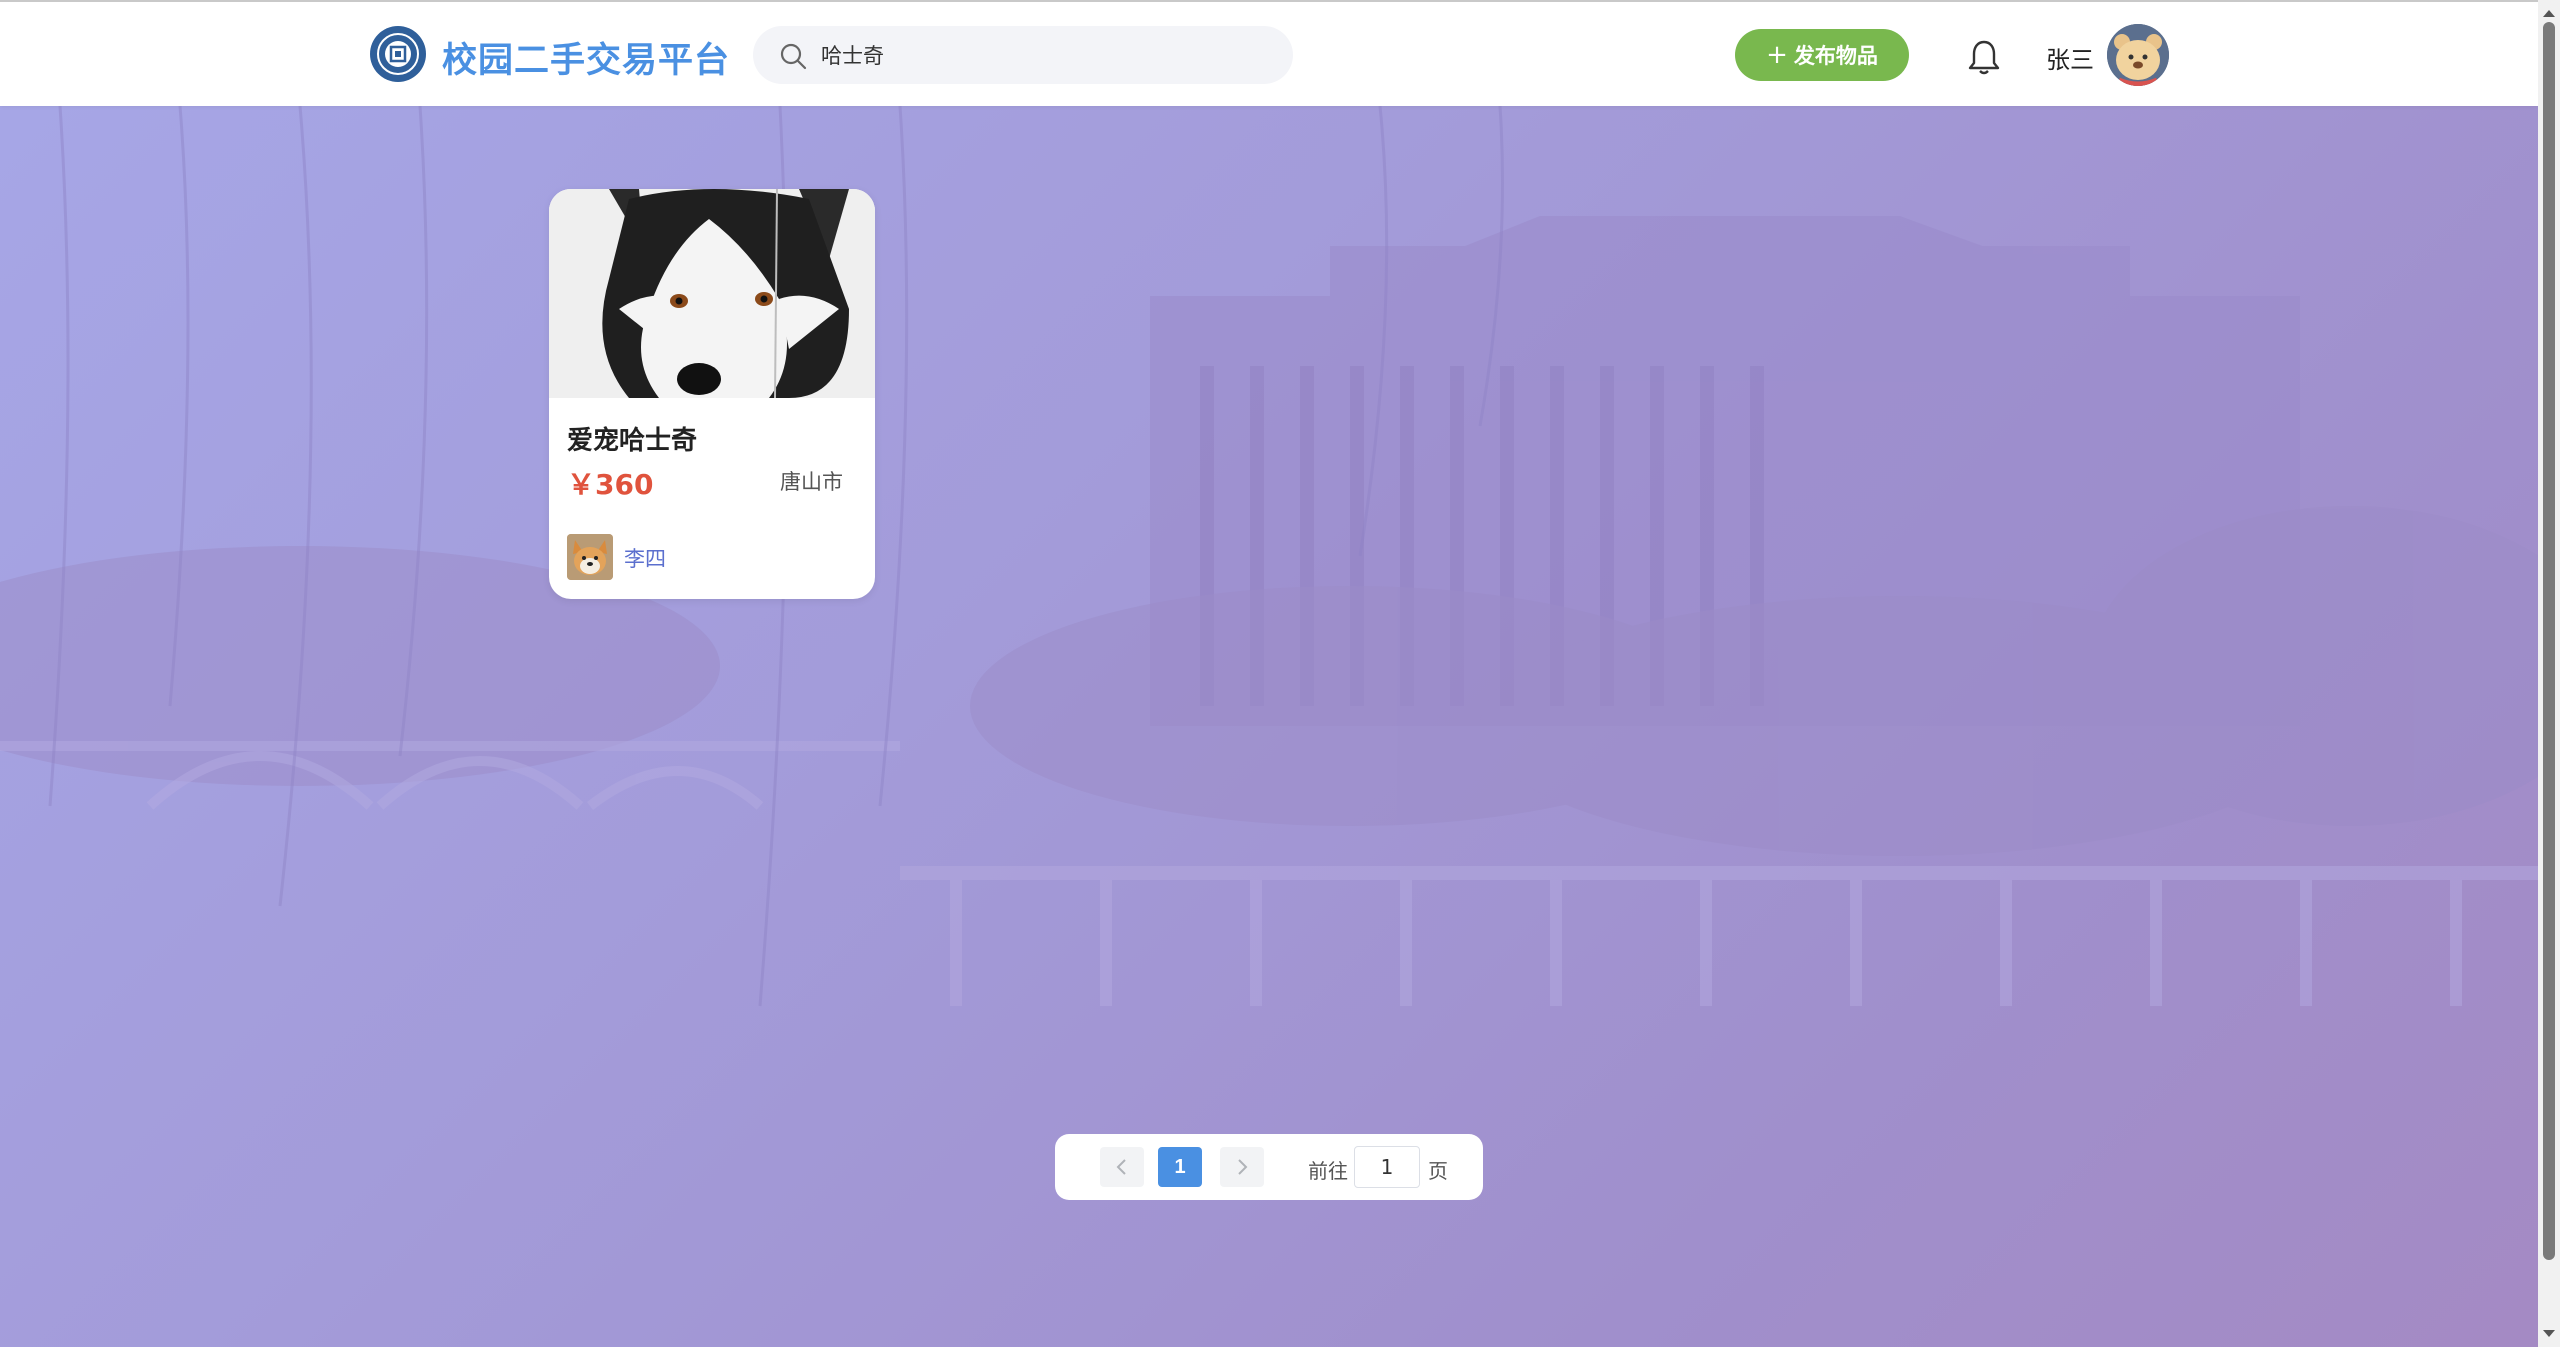  I want to click on chevron-right-icon, so click(1243, 1167).